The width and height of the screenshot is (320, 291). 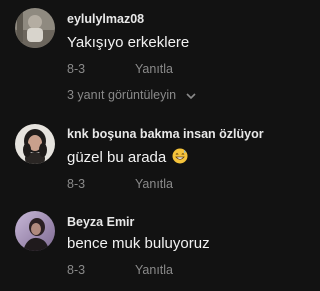 I want to click on comment-text: Yakışıyo erkeklere, so click(x=128, y=42).